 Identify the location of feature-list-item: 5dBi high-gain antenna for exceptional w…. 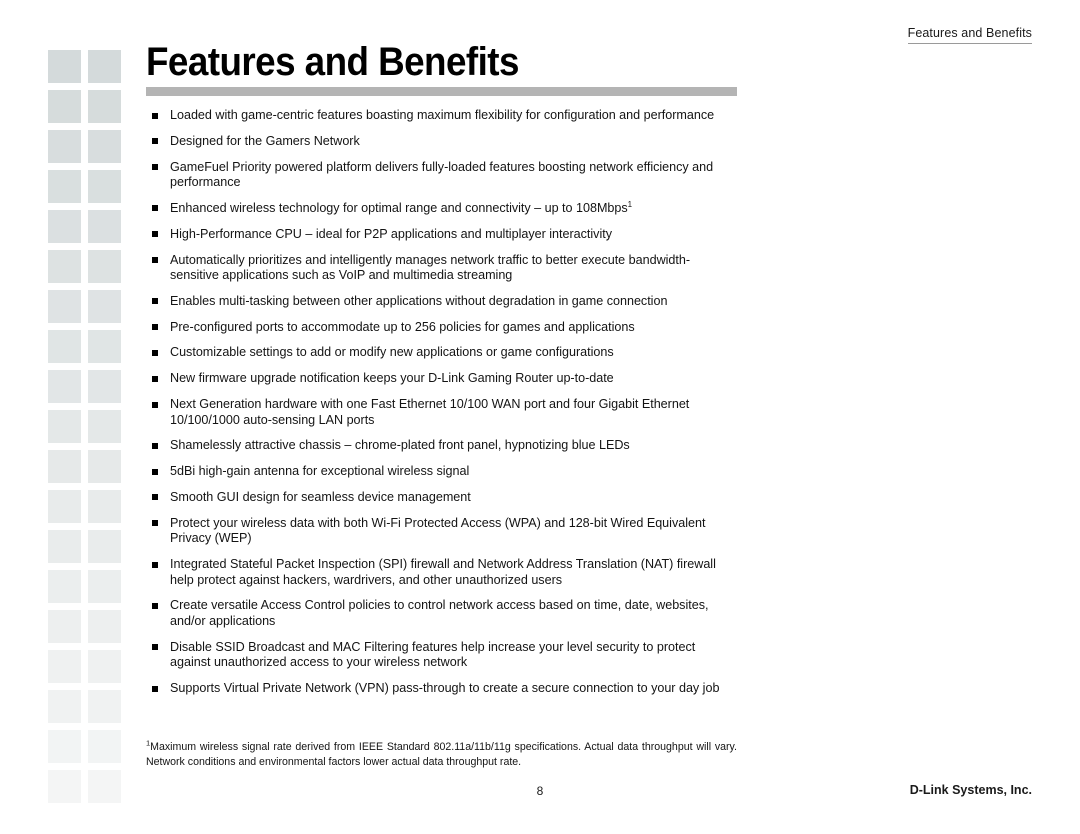
(441, 472).